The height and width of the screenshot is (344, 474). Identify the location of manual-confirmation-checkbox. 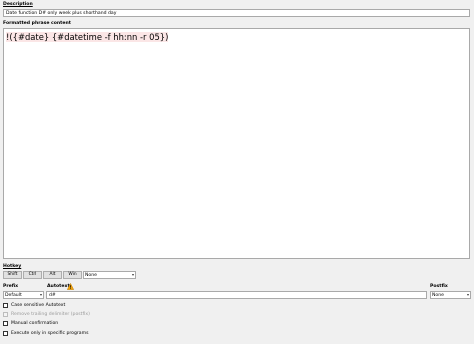
(5, 323).